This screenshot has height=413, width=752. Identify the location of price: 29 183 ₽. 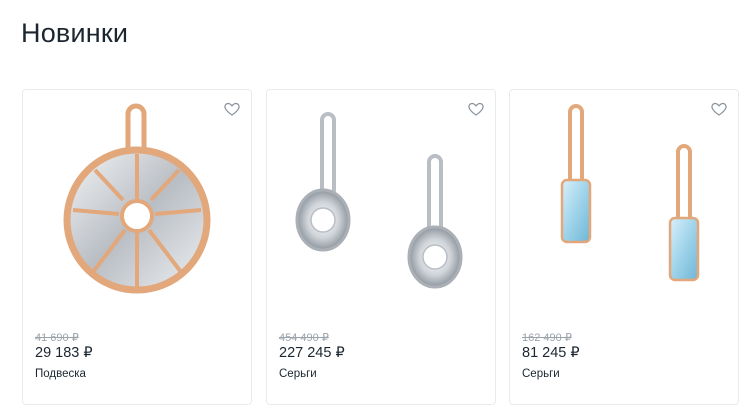
(64, 353).